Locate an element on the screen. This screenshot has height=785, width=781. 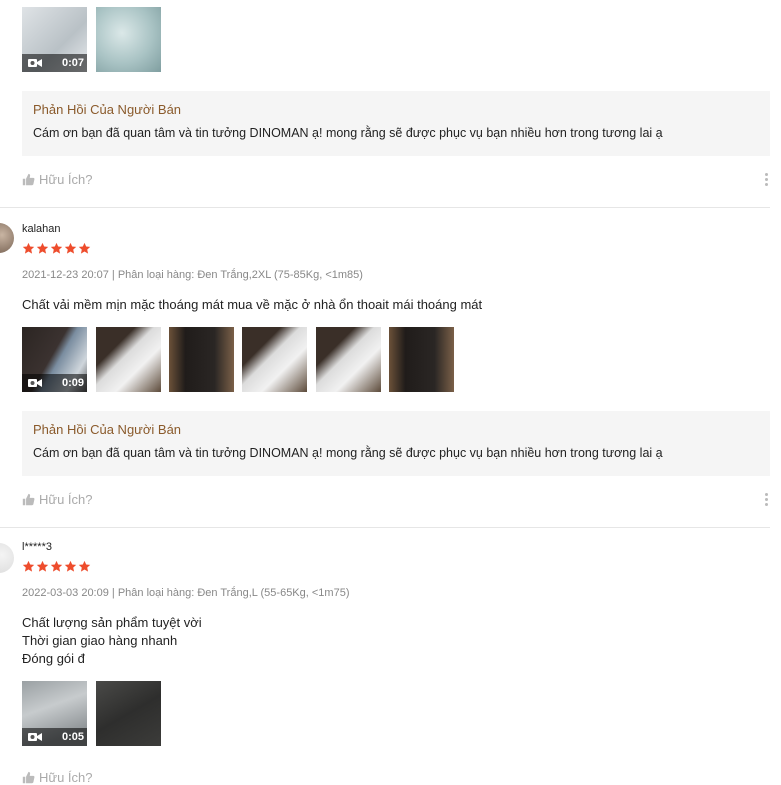
review-comment-line: Đóng gói đ is located at coordinates (53, 658).